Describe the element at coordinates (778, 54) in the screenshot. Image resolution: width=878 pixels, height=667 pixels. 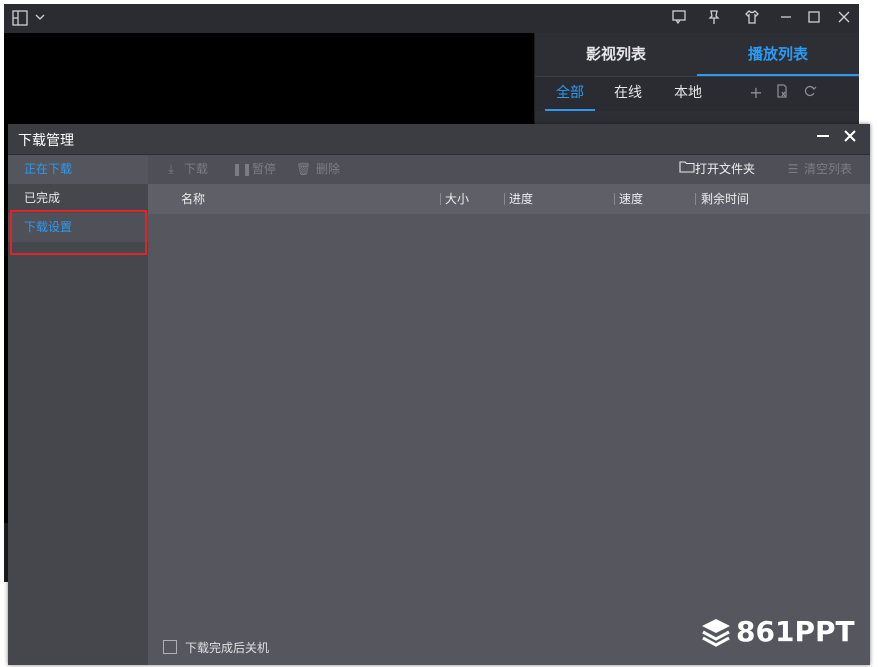
I see `tab-play-list: 播放列表` at that location.